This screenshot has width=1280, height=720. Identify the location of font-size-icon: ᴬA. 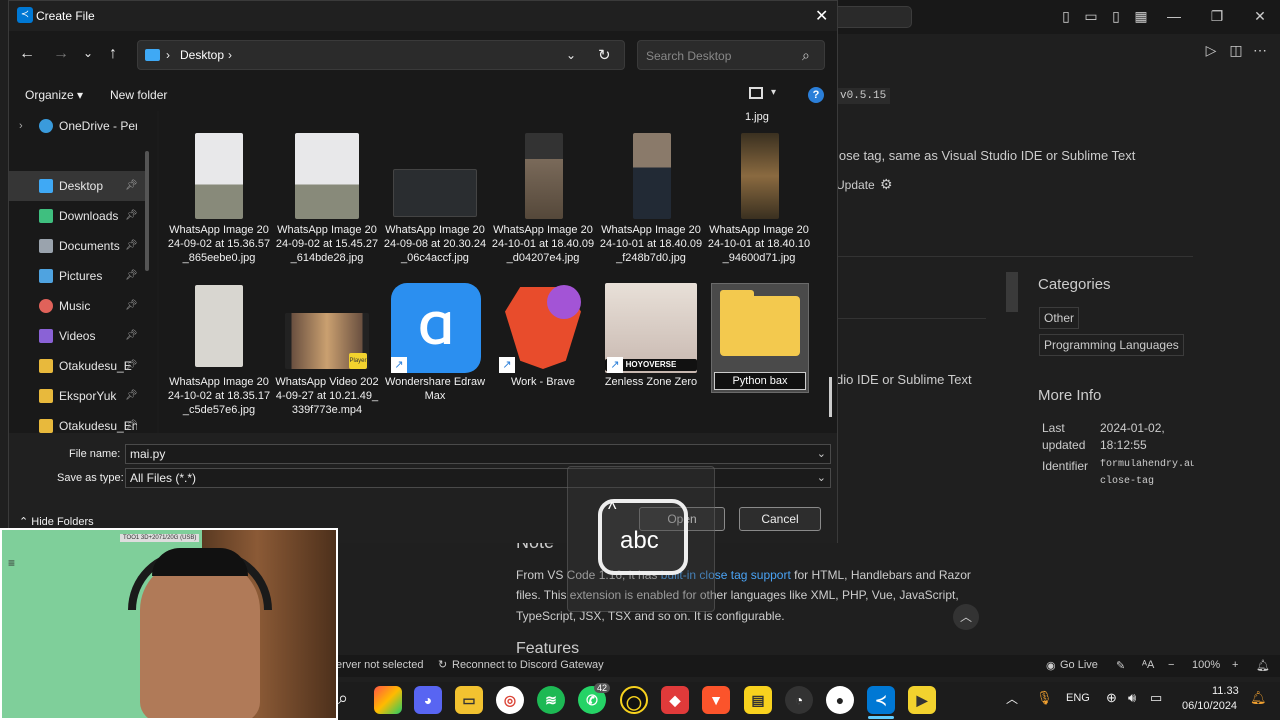
(1148, 665).